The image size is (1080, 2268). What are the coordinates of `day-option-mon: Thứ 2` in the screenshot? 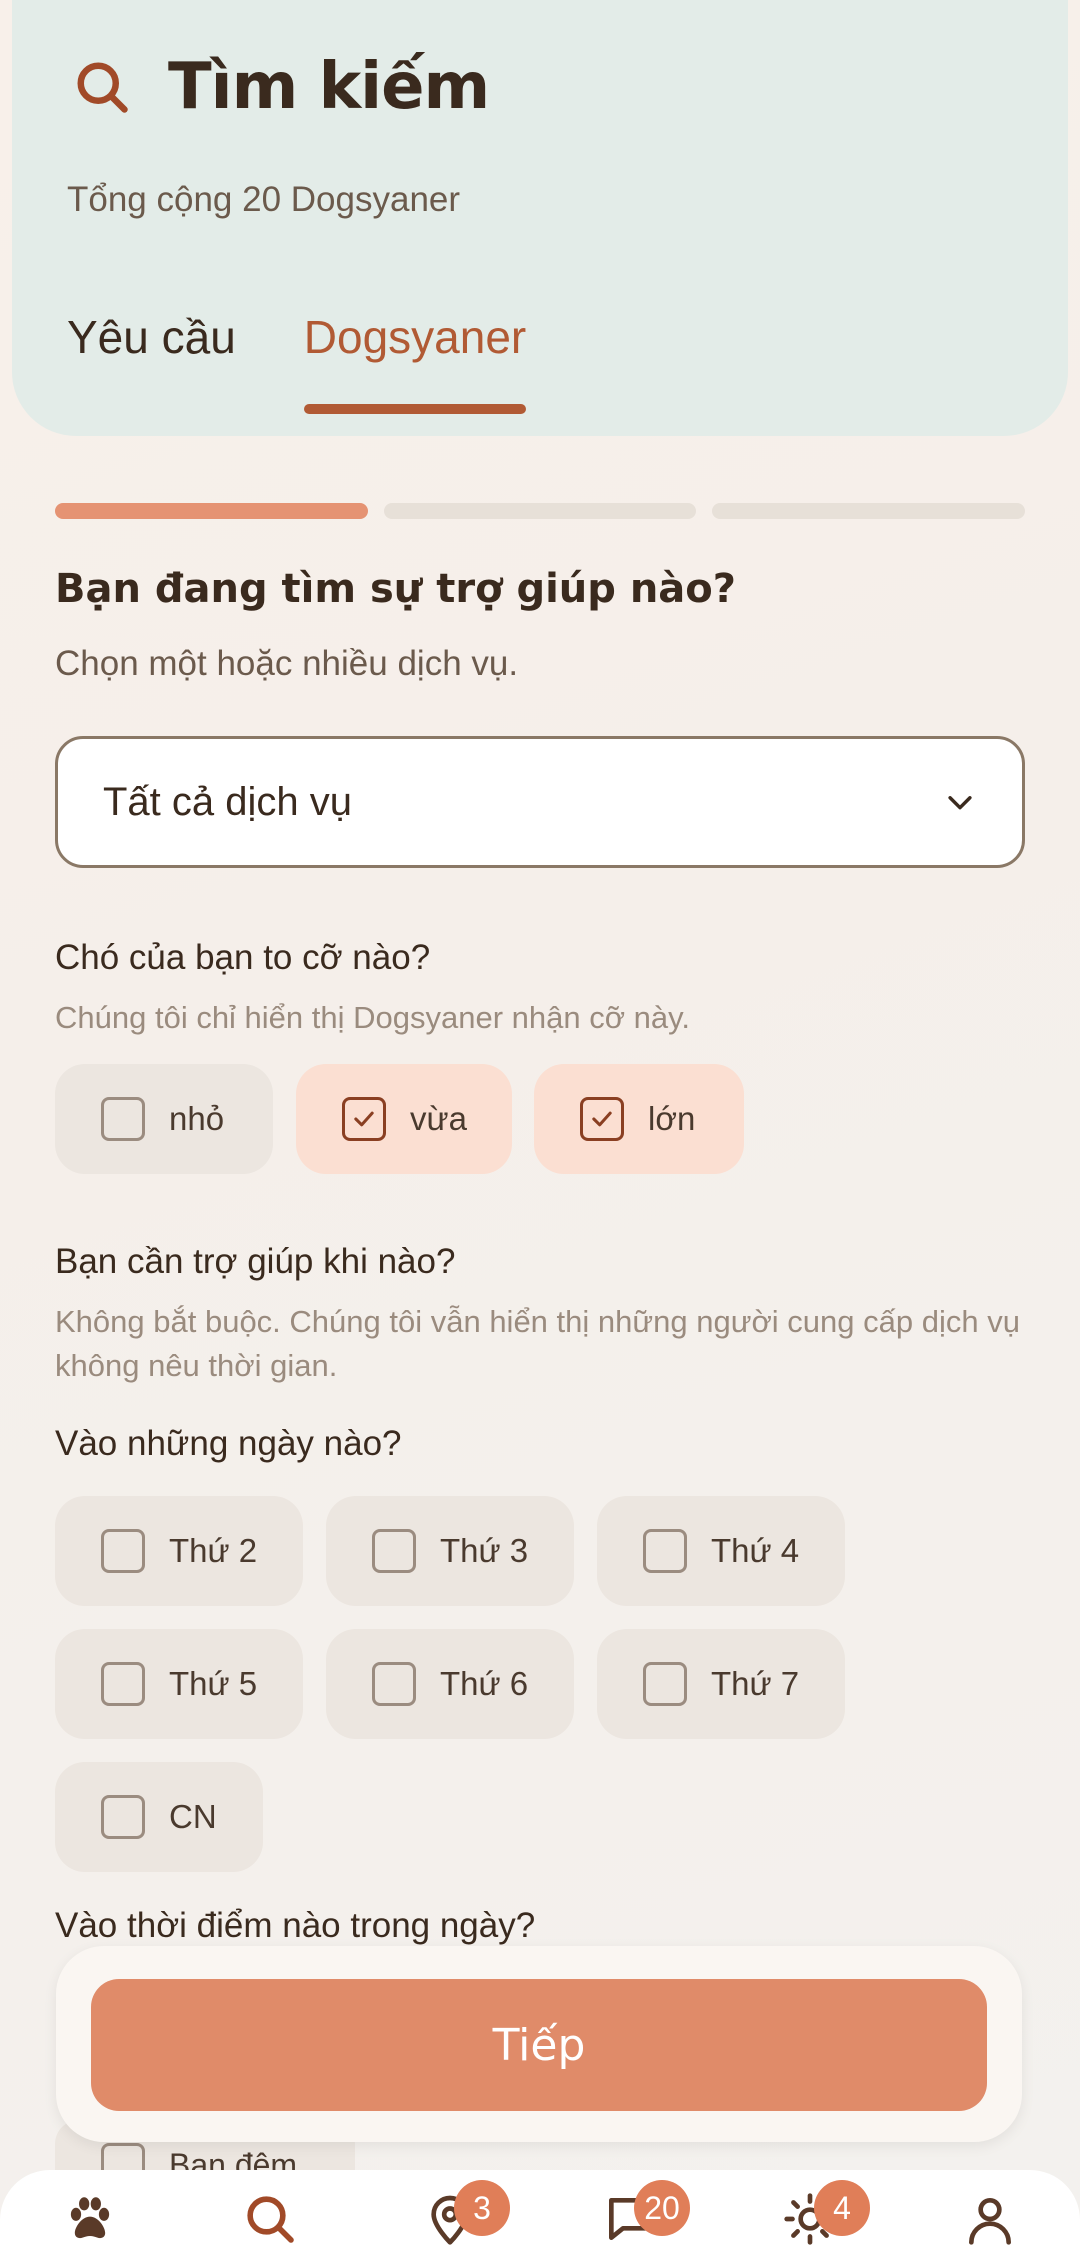 It's located at (179, 1551).